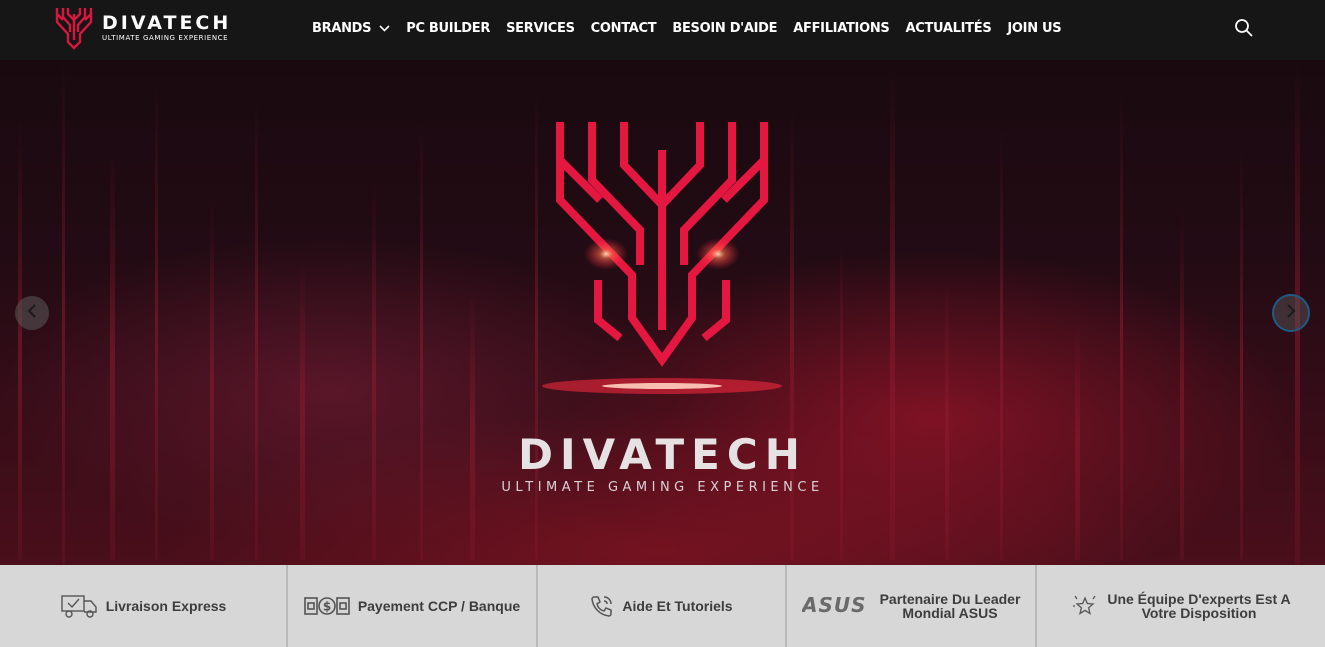  I want to click on nav-item-actualites: ACTUALITÉS, so click(948, 28).